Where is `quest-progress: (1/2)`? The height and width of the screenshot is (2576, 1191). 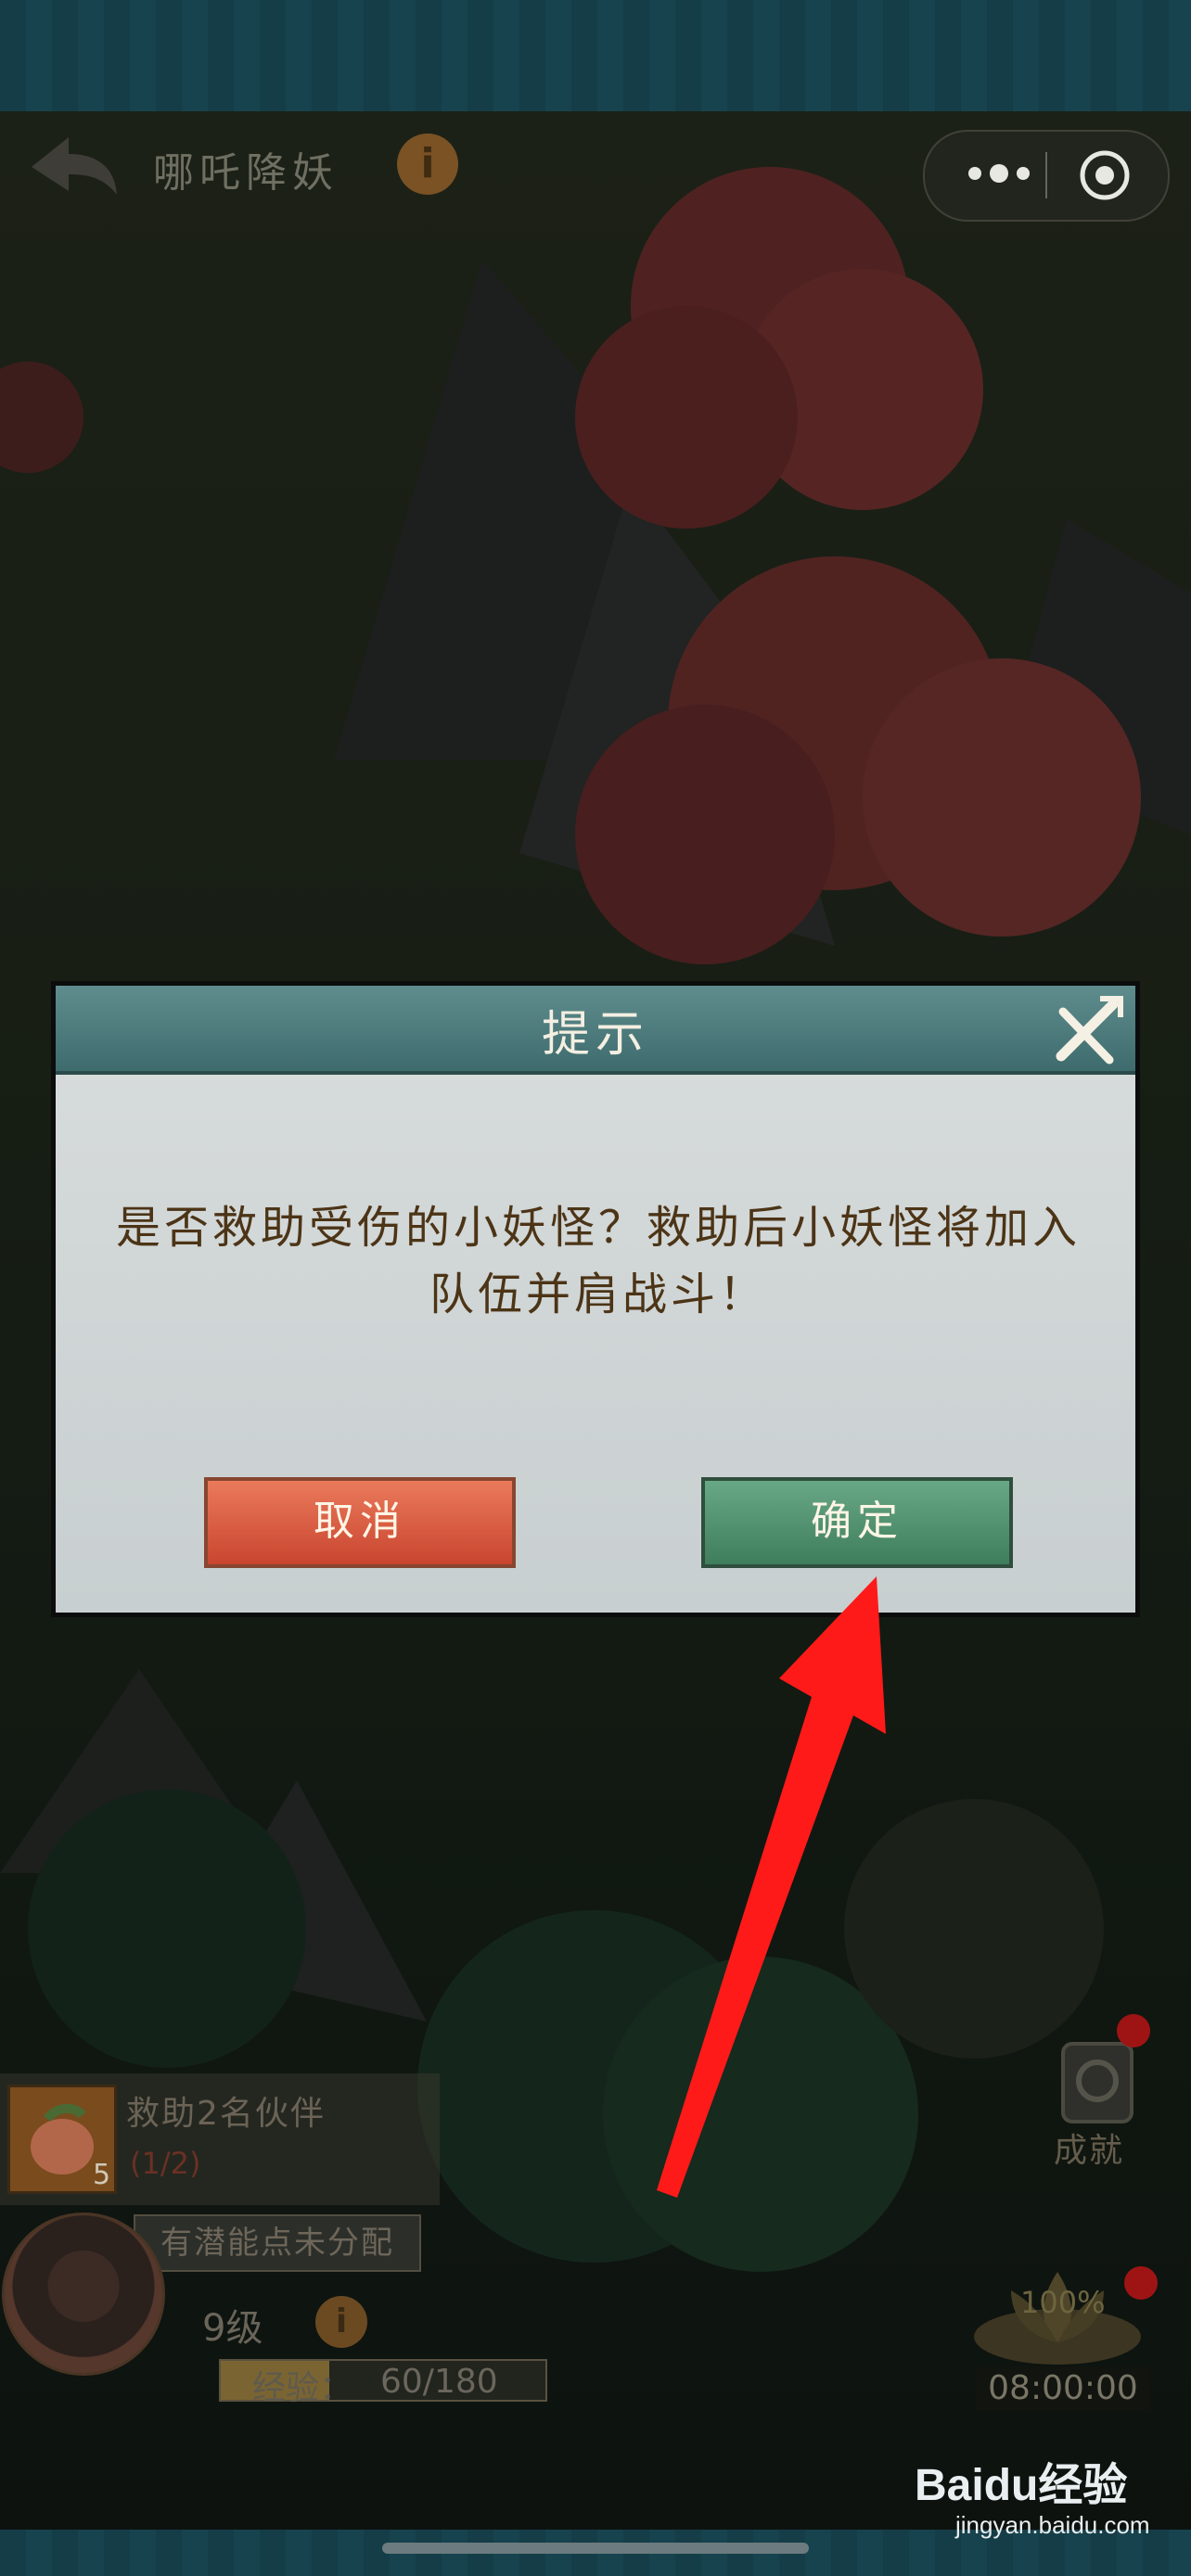
quest-progress: (1/2) is located at coordinates (165, 2164).